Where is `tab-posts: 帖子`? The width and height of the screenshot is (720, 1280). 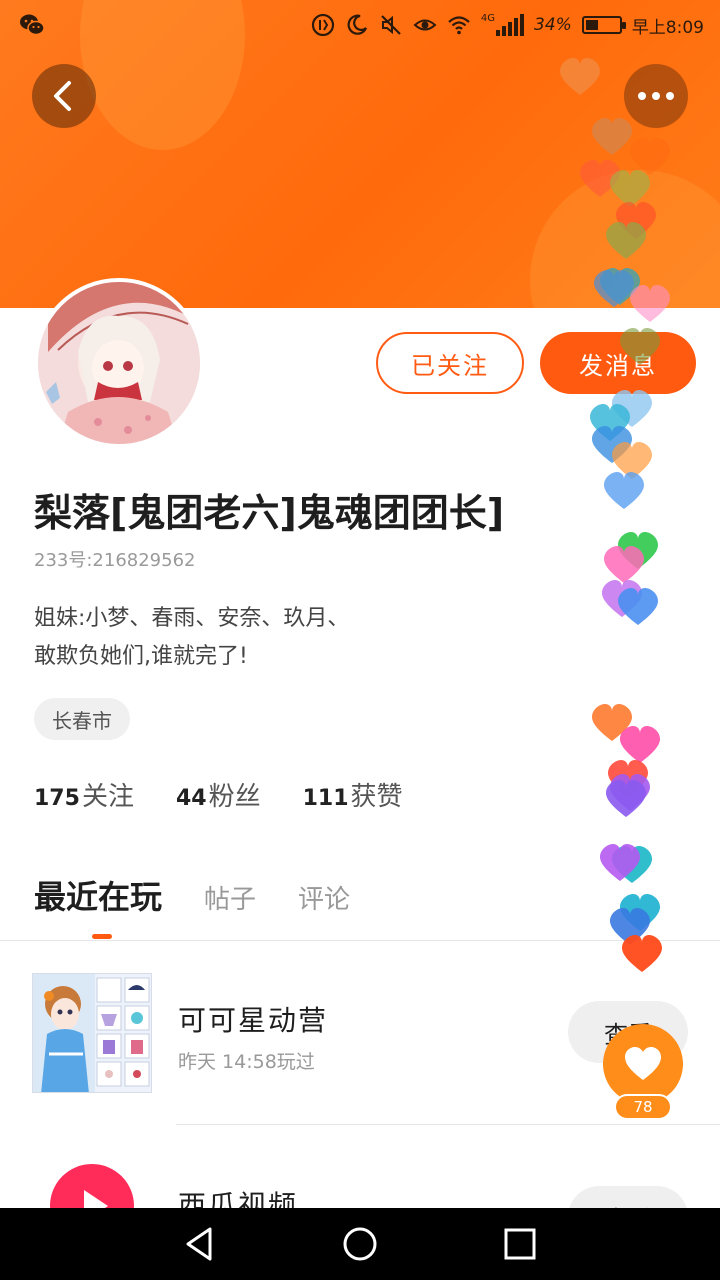 tab-posts: 帖子 is located at coordinates (230, 897).